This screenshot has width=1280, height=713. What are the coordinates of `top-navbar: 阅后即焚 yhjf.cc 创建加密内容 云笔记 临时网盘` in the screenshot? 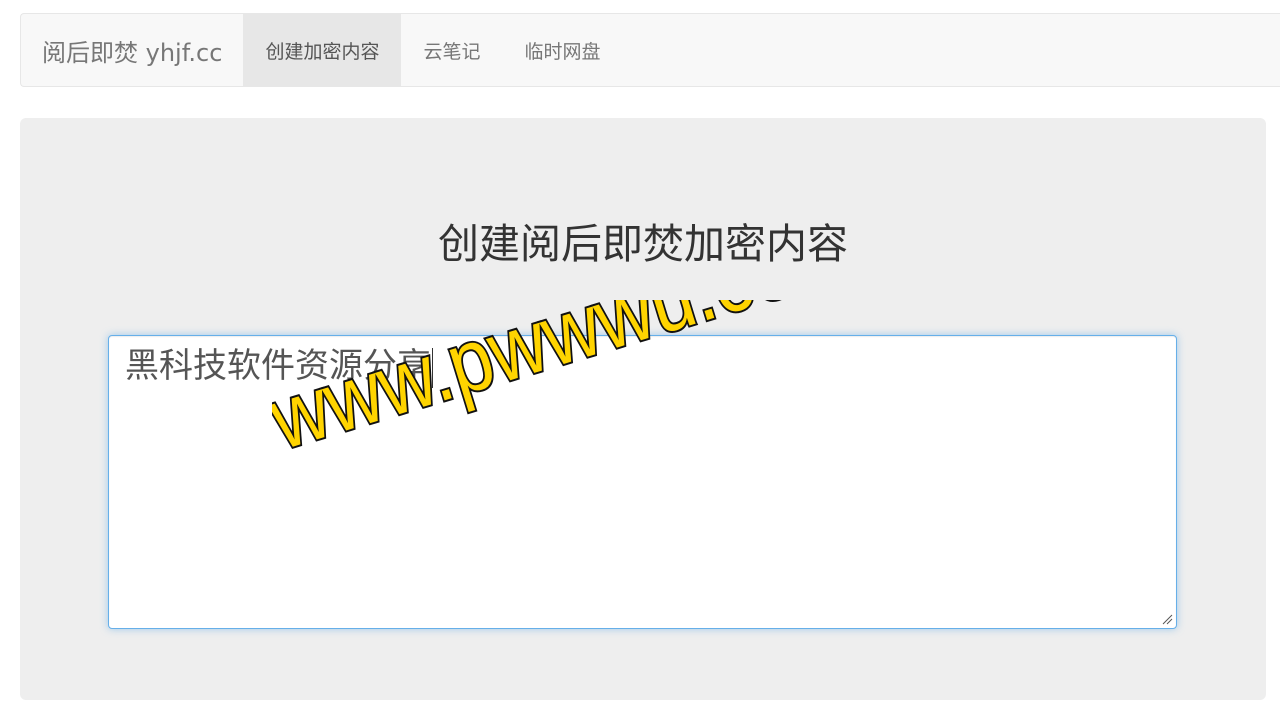 It's located at (650, 50).